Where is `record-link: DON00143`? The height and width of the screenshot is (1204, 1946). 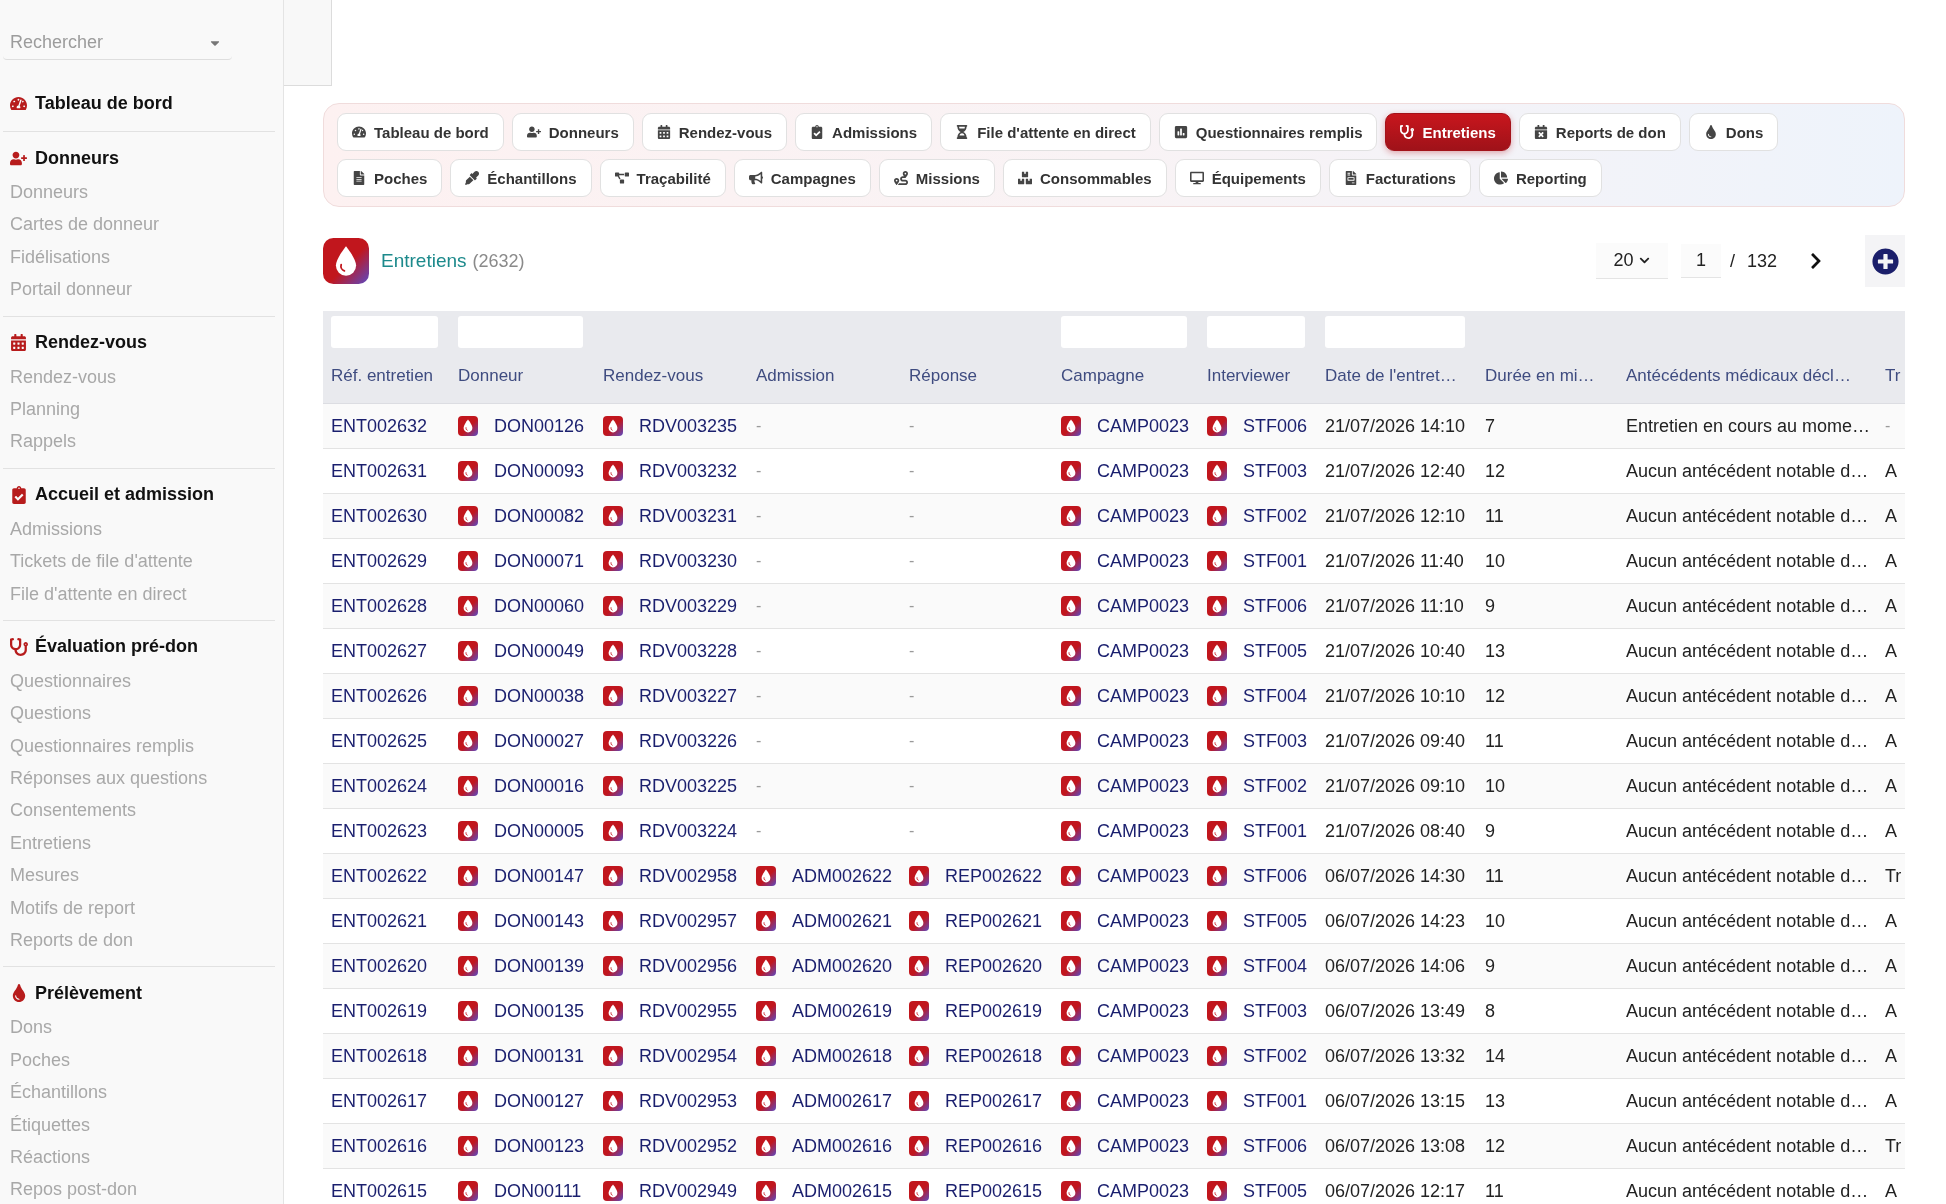 record-link: DON00143 is located at coordinates (539, 921).